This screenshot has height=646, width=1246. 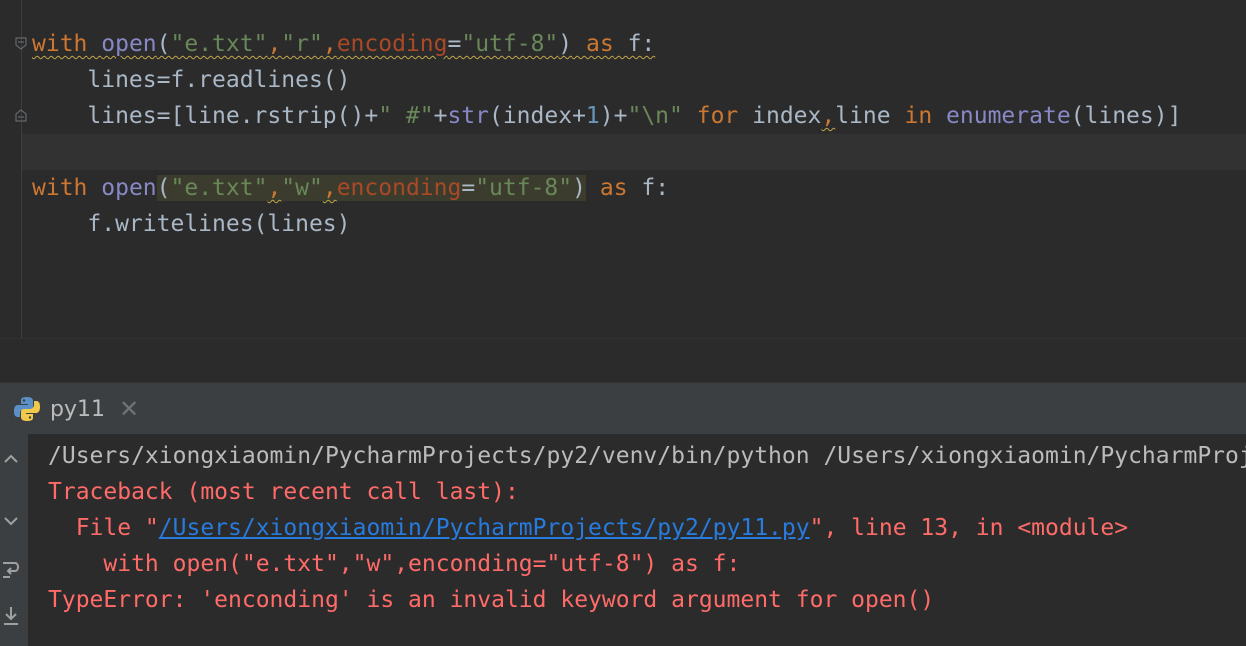 What do you see at coordinates (1008, 116) in the screenshot?
I see `builtin-enumerate: enumerate` at bounding box center [1008, 116].